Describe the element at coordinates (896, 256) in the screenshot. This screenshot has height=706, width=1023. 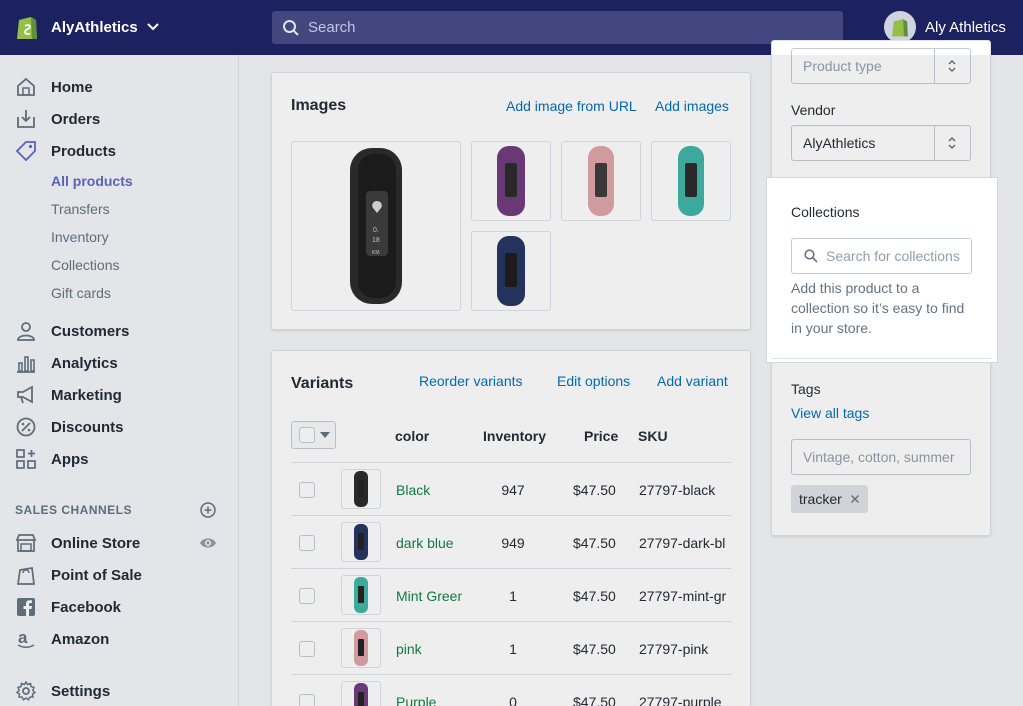
I see `collections-search-input` at that location.